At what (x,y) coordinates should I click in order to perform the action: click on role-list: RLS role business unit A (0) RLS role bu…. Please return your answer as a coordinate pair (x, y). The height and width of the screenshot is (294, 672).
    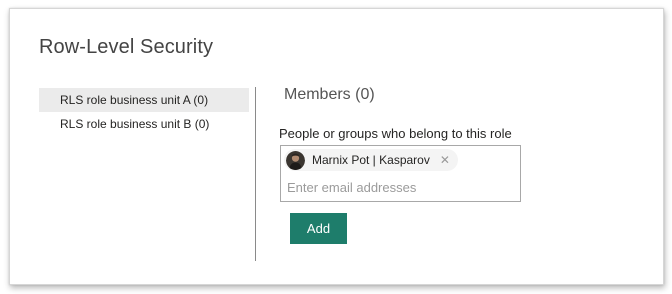
    Looking at the image, I should click on (144, 112).